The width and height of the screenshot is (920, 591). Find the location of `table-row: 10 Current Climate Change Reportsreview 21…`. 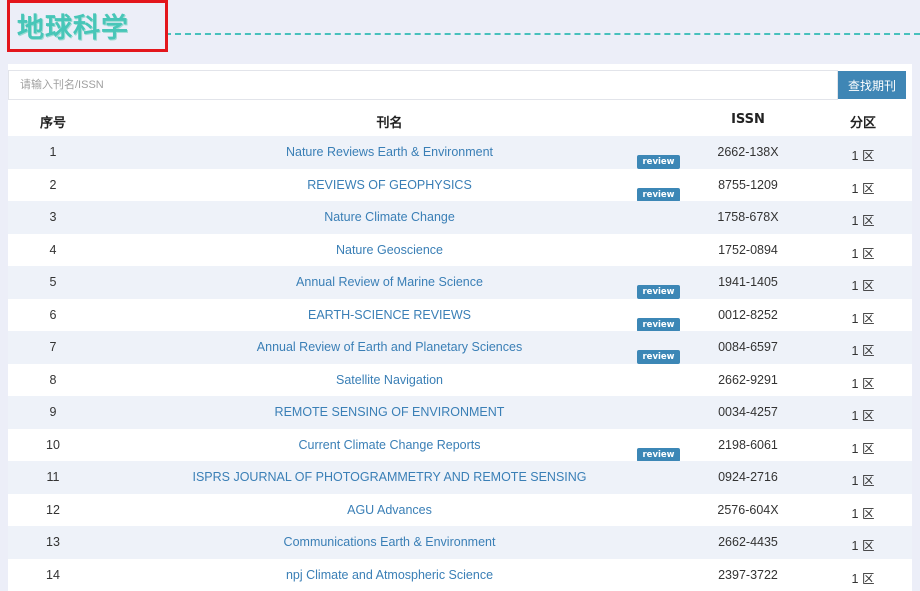

table-row: 10 Current Climate Change Reportsreview 21… is located at coordinates (460, 445).